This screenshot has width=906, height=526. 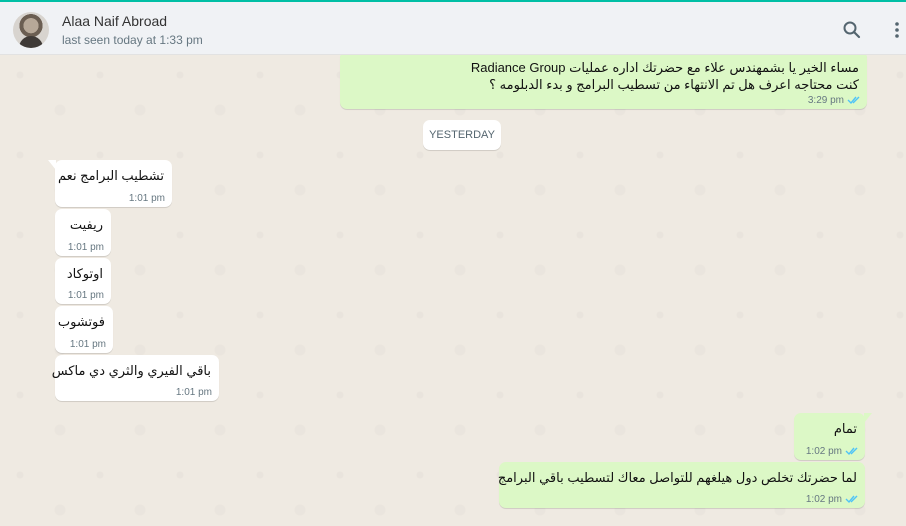 I want to click on message-text: تمام, so click(x=845, y=428).